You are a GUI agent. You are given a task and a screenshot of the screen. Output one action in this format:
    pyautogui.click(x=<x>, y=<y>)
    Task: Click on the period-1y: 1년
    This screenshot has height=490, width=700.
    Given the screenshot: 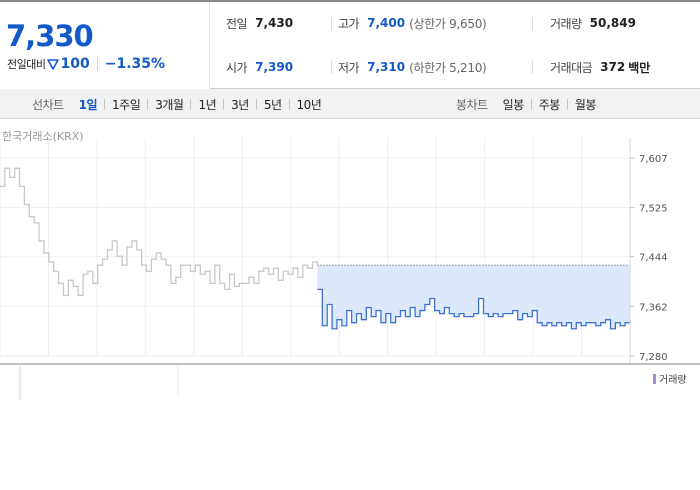 What is the action you would take?
    pyautogui.click(x=207, y=104)
    